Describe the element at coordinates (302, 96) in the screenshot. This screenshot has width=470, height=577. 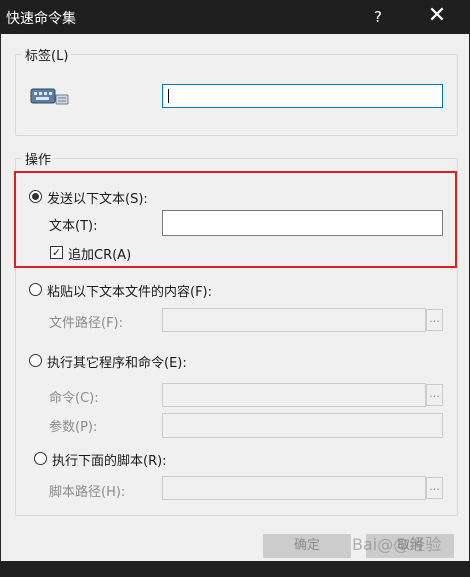
I see `label-input` at that location.